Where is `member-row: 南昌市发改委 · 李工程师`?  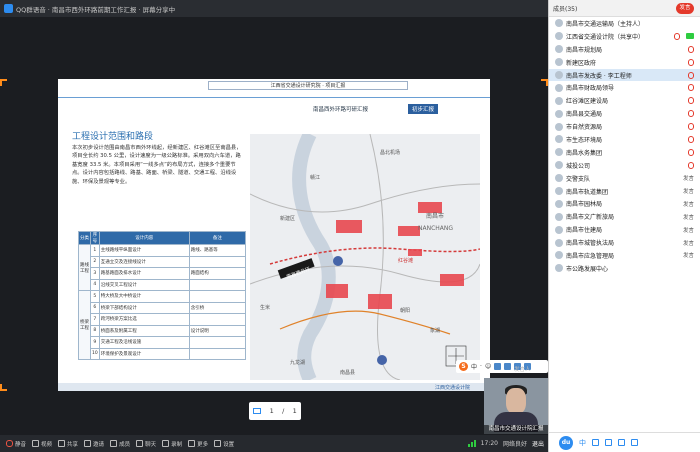
member-row: 南昌市发改委 · 李工程师 is located at coordinates (624, 75).